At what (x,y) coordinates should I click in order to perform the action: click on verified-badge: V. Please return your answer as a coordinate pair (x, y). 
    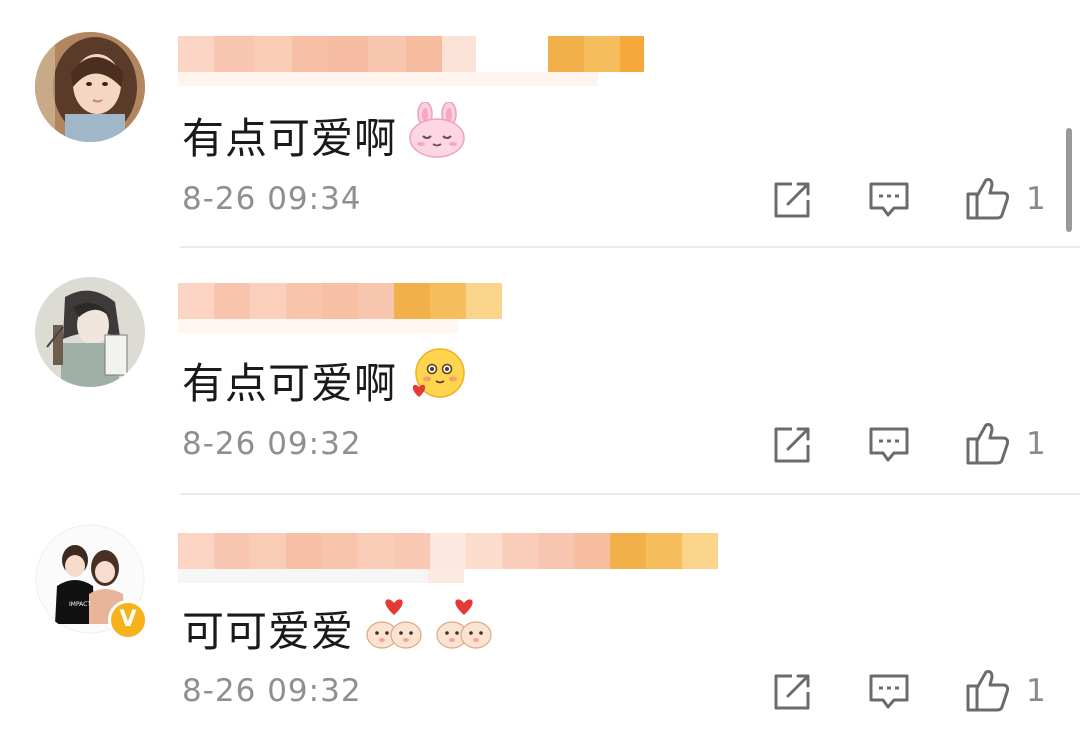
    Looking at the image, I should click on (128, 620).